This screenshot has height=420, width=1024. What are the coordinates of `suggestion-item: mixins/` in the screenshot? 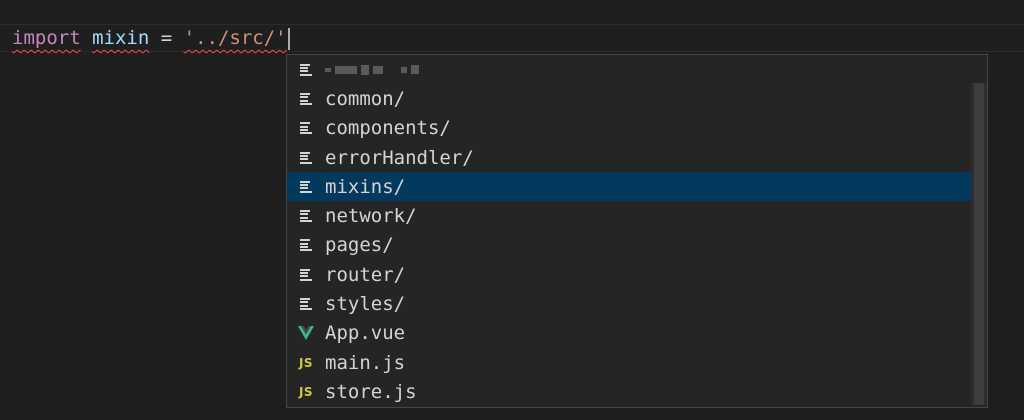 It's located at (629, 187).